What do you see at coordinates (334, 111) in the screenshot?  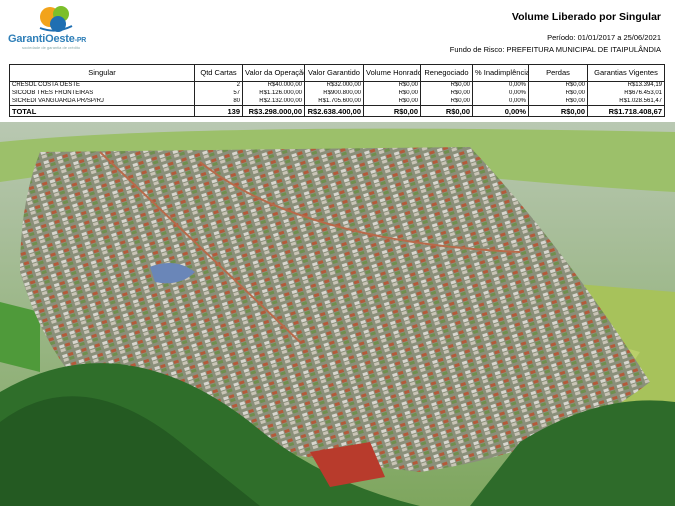 I see `table-cell: R$2.638.400,00` at bounding box center [334, 111].